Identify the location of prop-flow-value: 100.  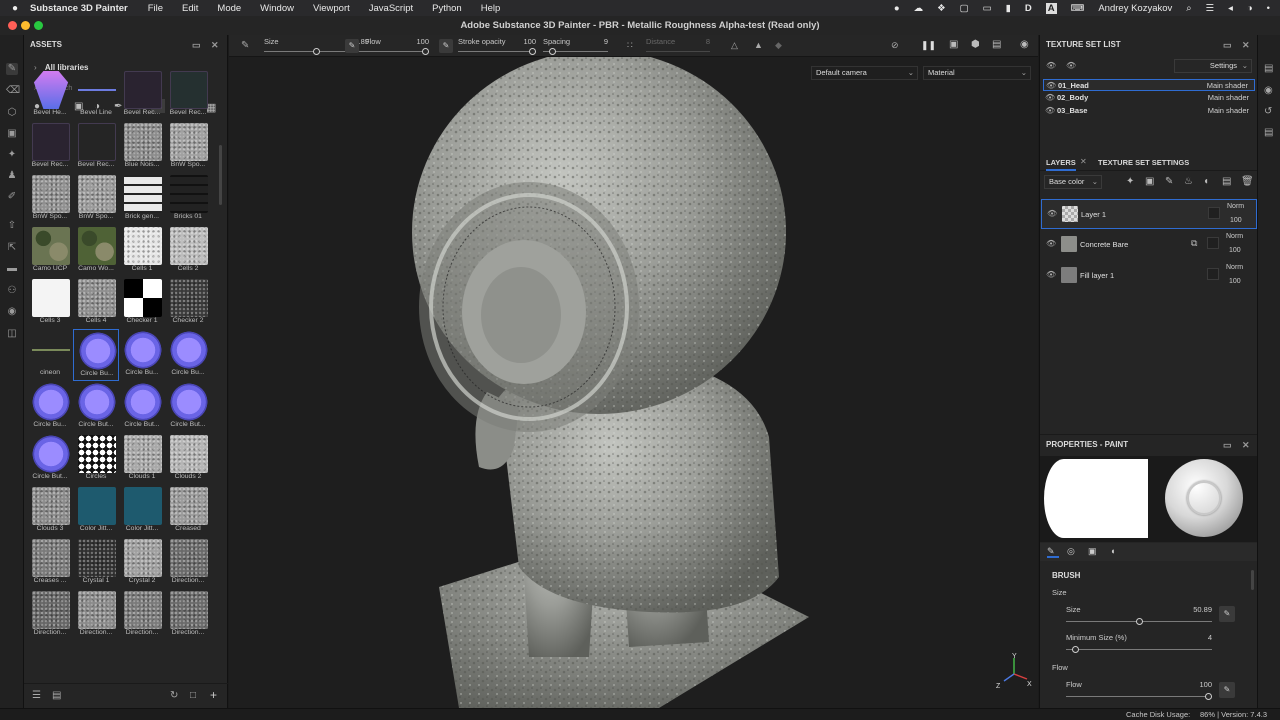
(1205, 684).